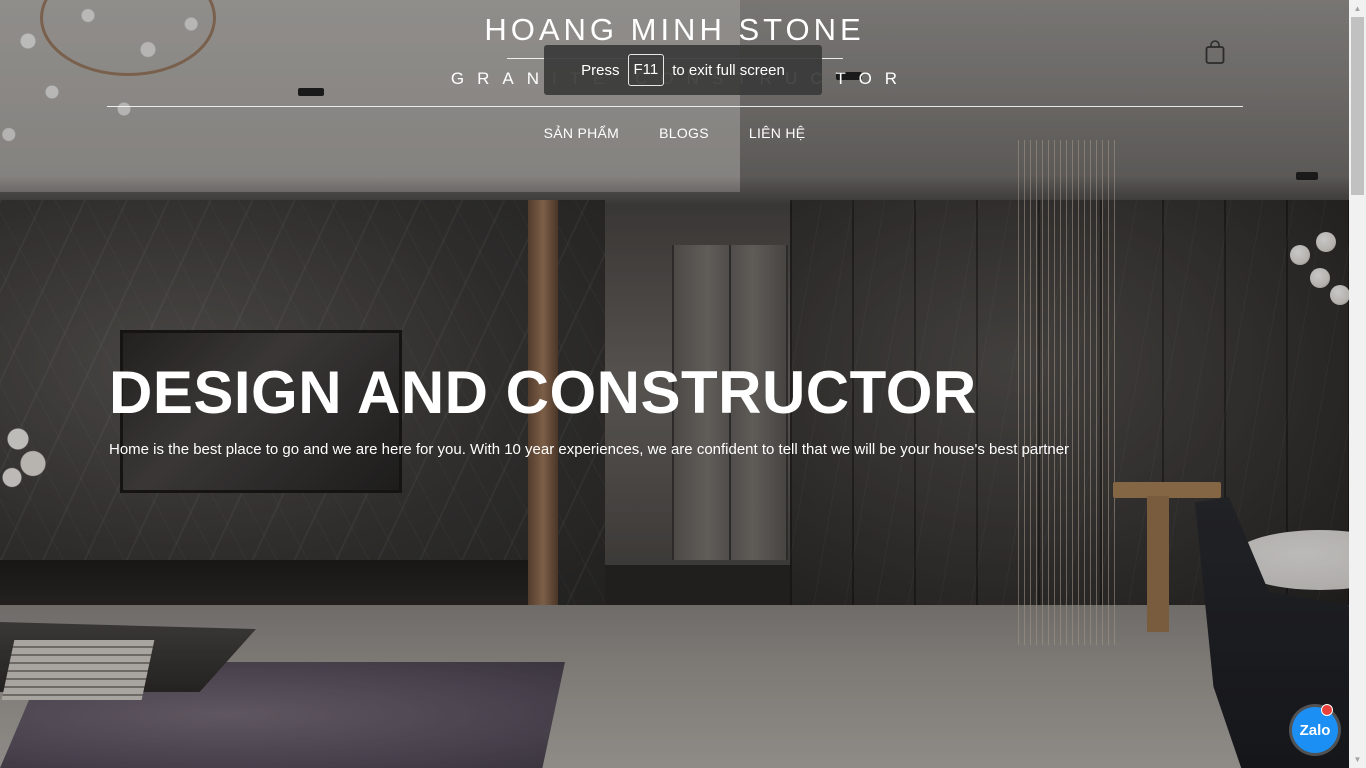 This screenshot has height=768, width=1366. I want to click on zalo-notification-dot, so click(1327, 710).